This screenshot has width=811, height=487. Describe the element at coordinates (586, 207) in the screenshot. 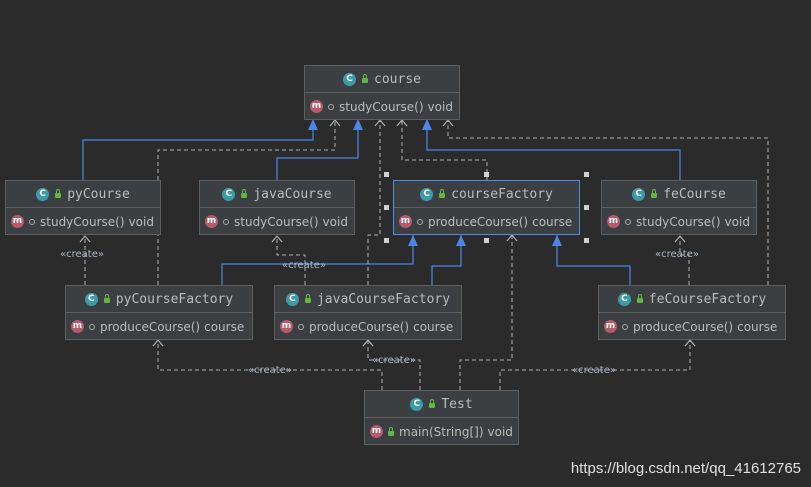

I see `selection-handle-mid-right` at that location.